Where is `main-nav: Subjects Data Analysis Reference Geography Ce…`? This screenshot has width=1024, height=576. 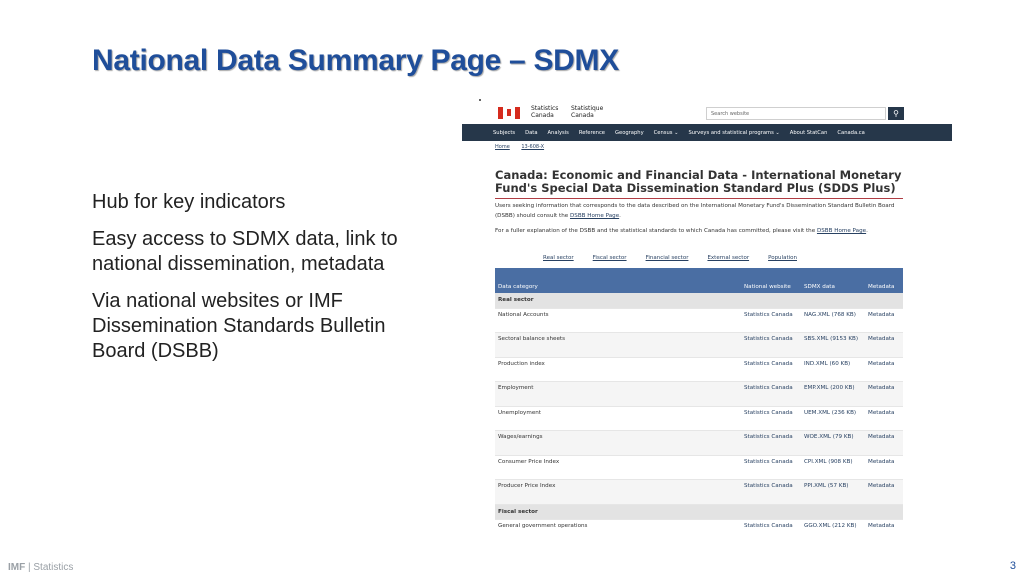
main-nav: Subjects Data Analysis Reference Geography Ce… is located at coordinates (707, 132).